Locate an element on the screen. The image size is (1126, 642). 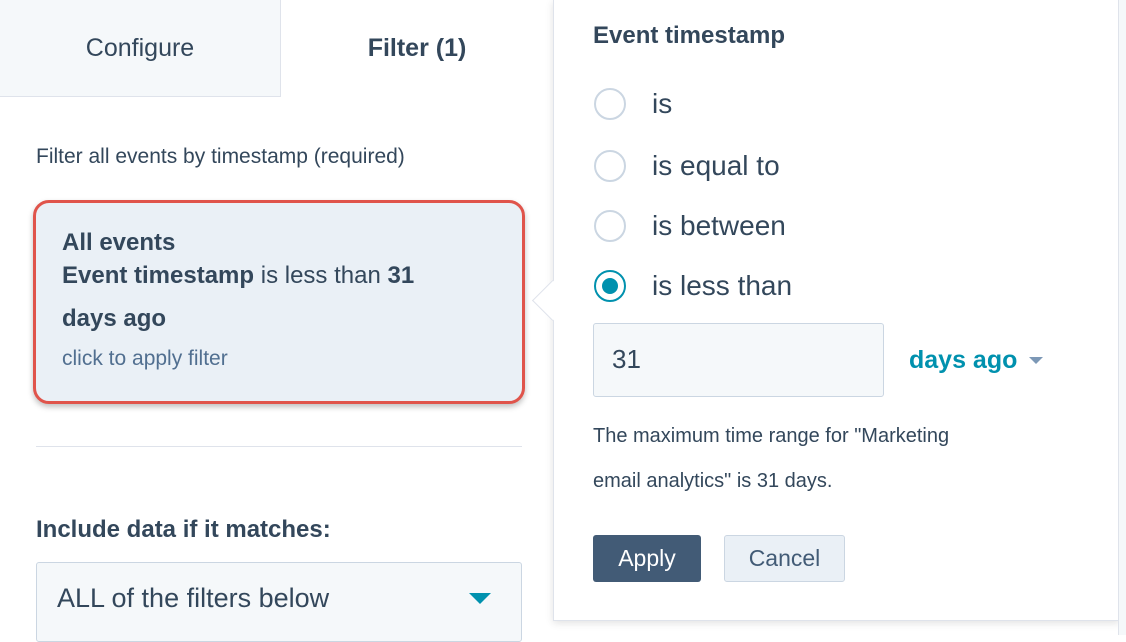
background-table-edge is located at coordinates (1122, 317).